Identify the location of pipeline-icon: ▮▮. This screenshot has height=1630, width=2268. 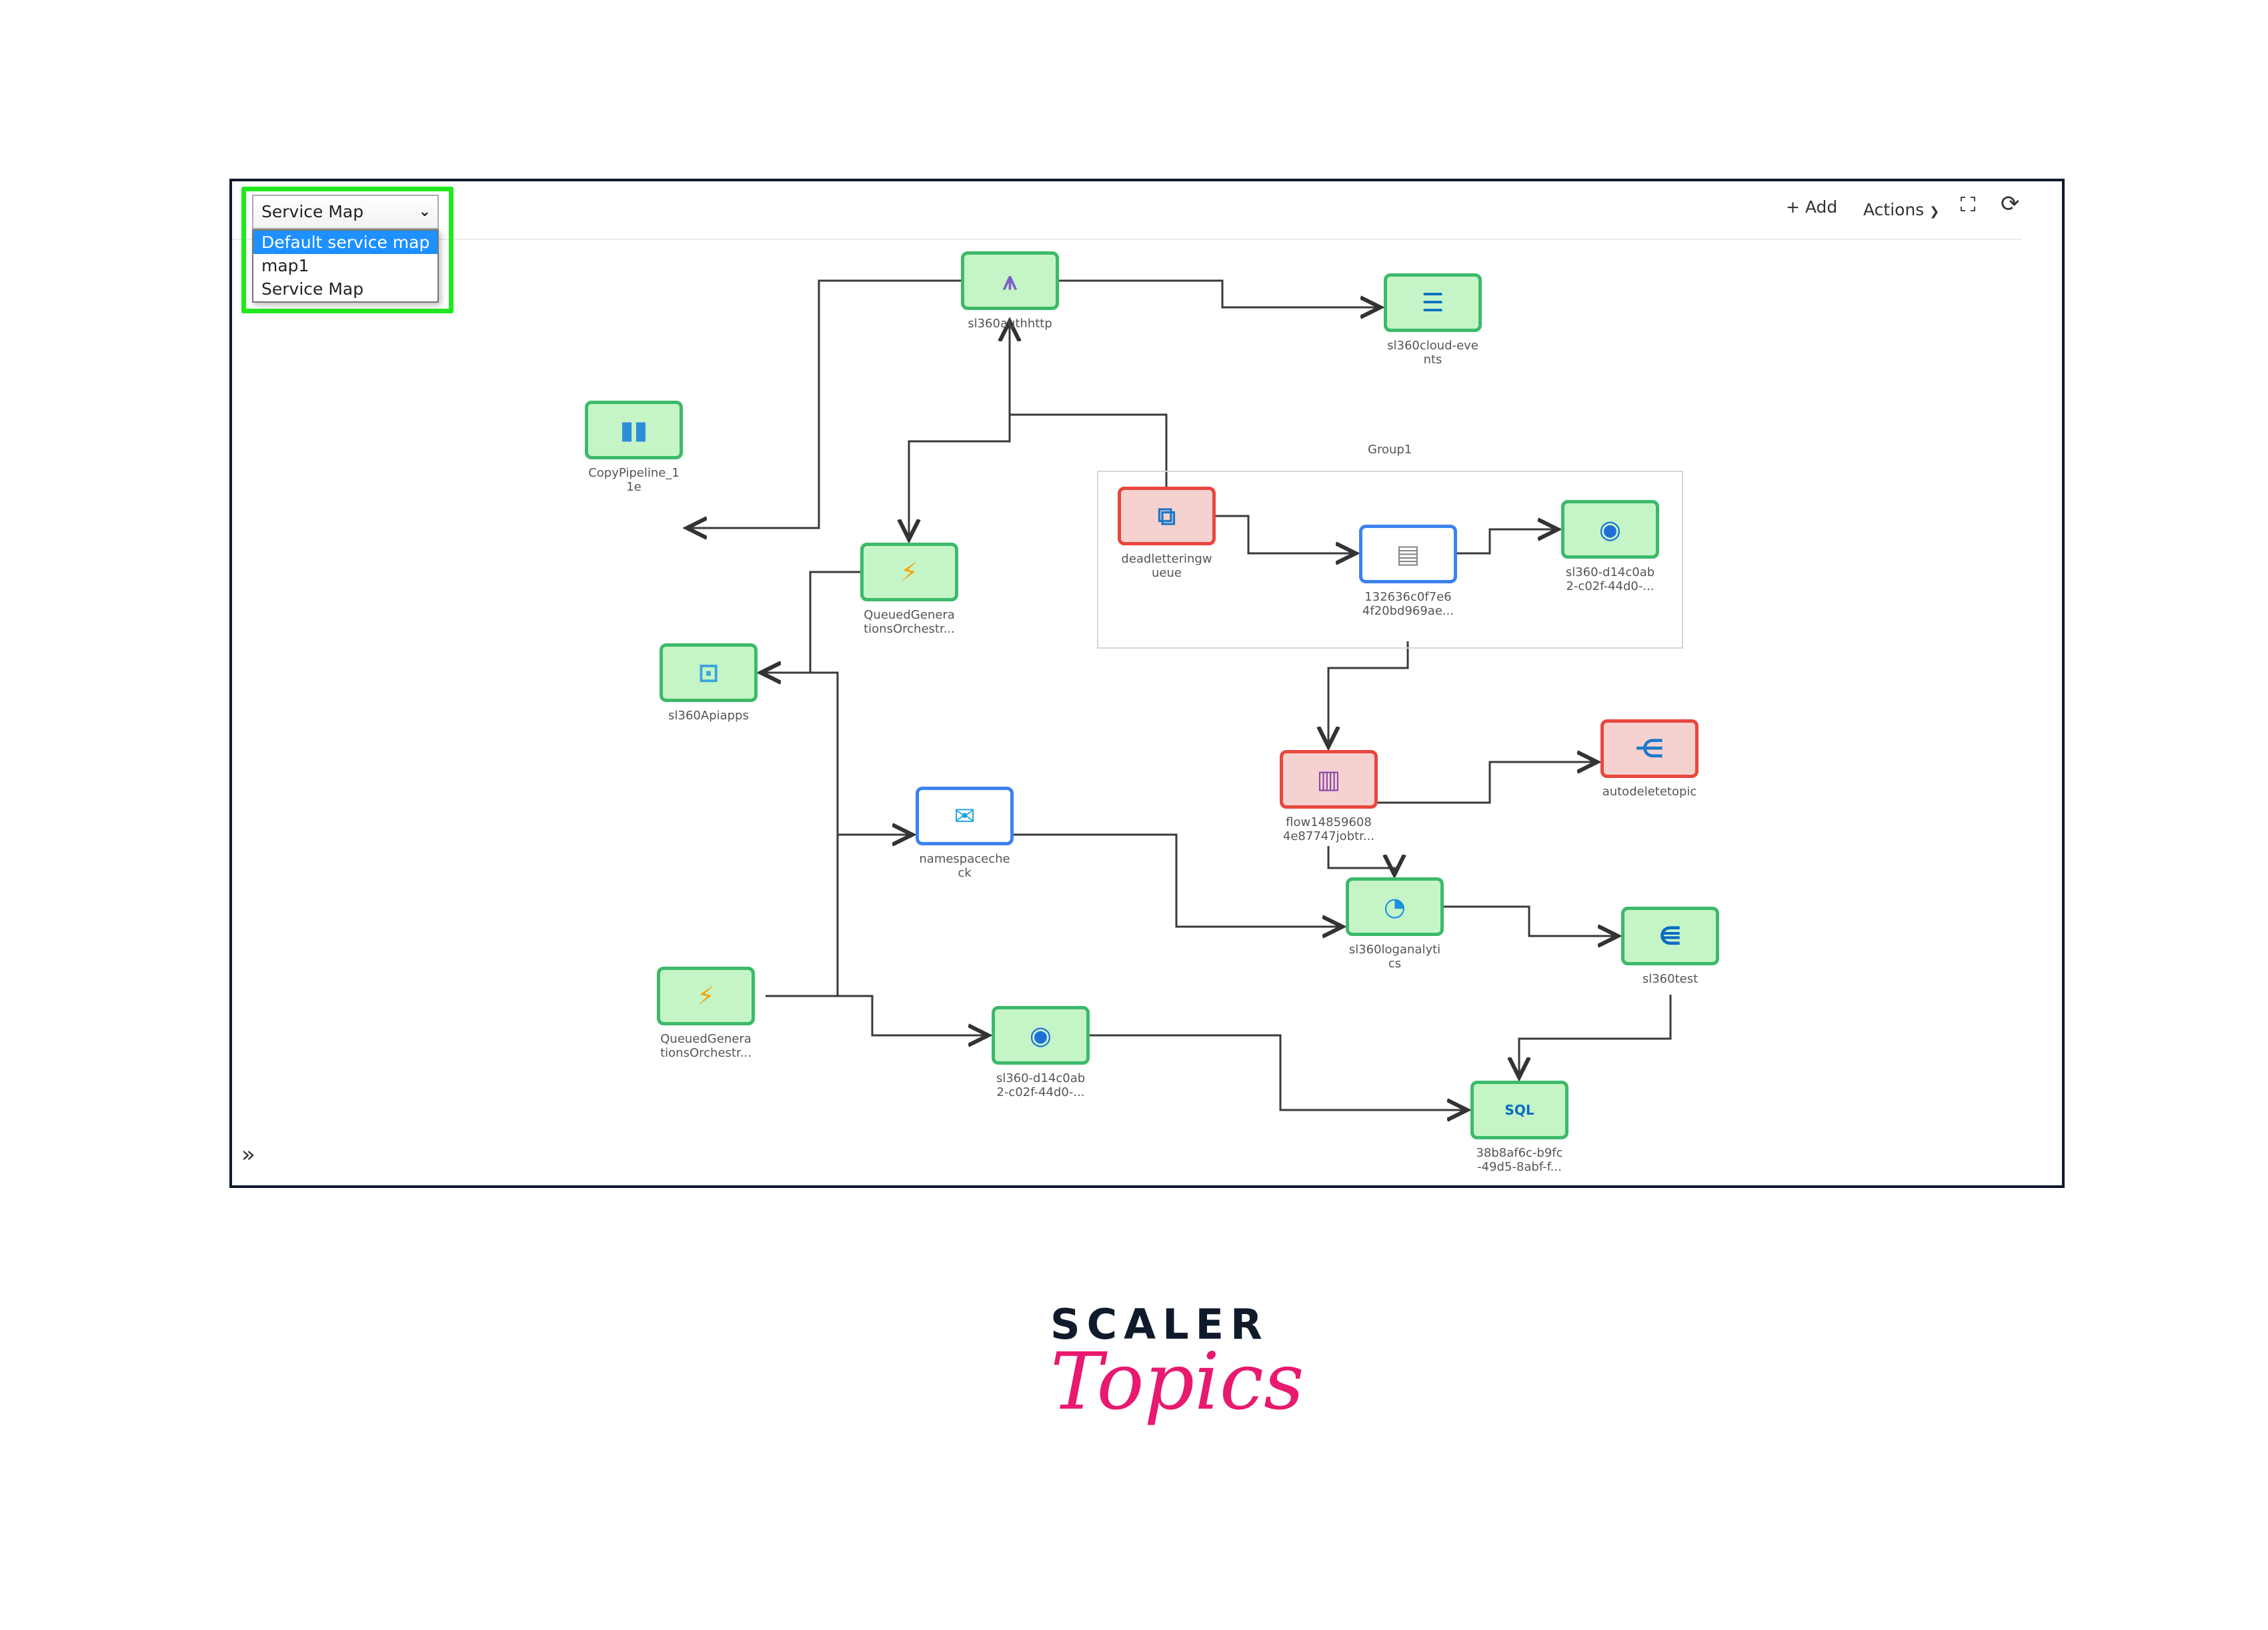
(634, 430).